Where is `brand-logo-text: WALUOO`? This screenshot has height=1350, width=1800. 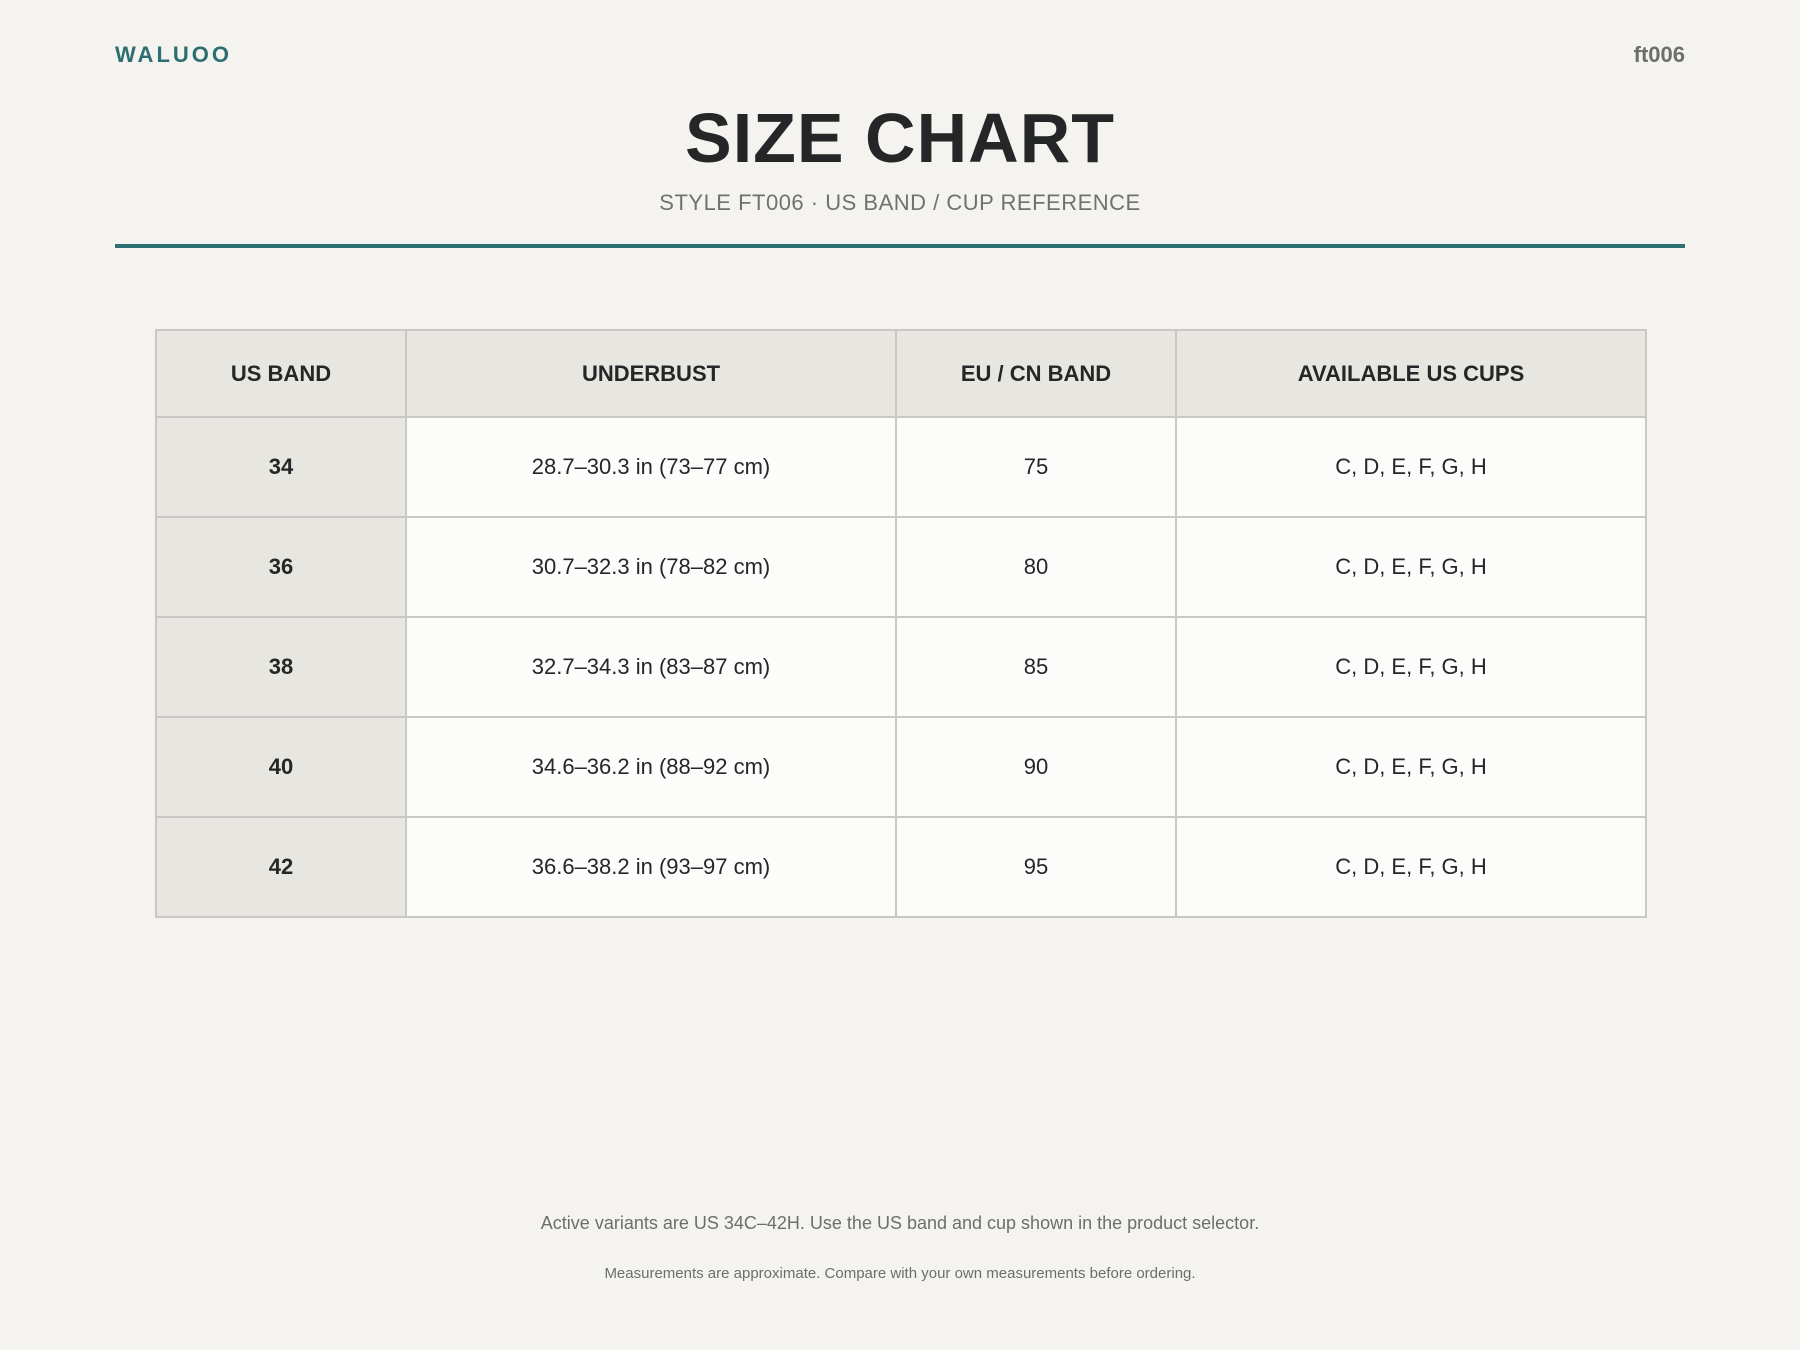
brand-logo-text: WALUOO is located at coordinates (173, 54).